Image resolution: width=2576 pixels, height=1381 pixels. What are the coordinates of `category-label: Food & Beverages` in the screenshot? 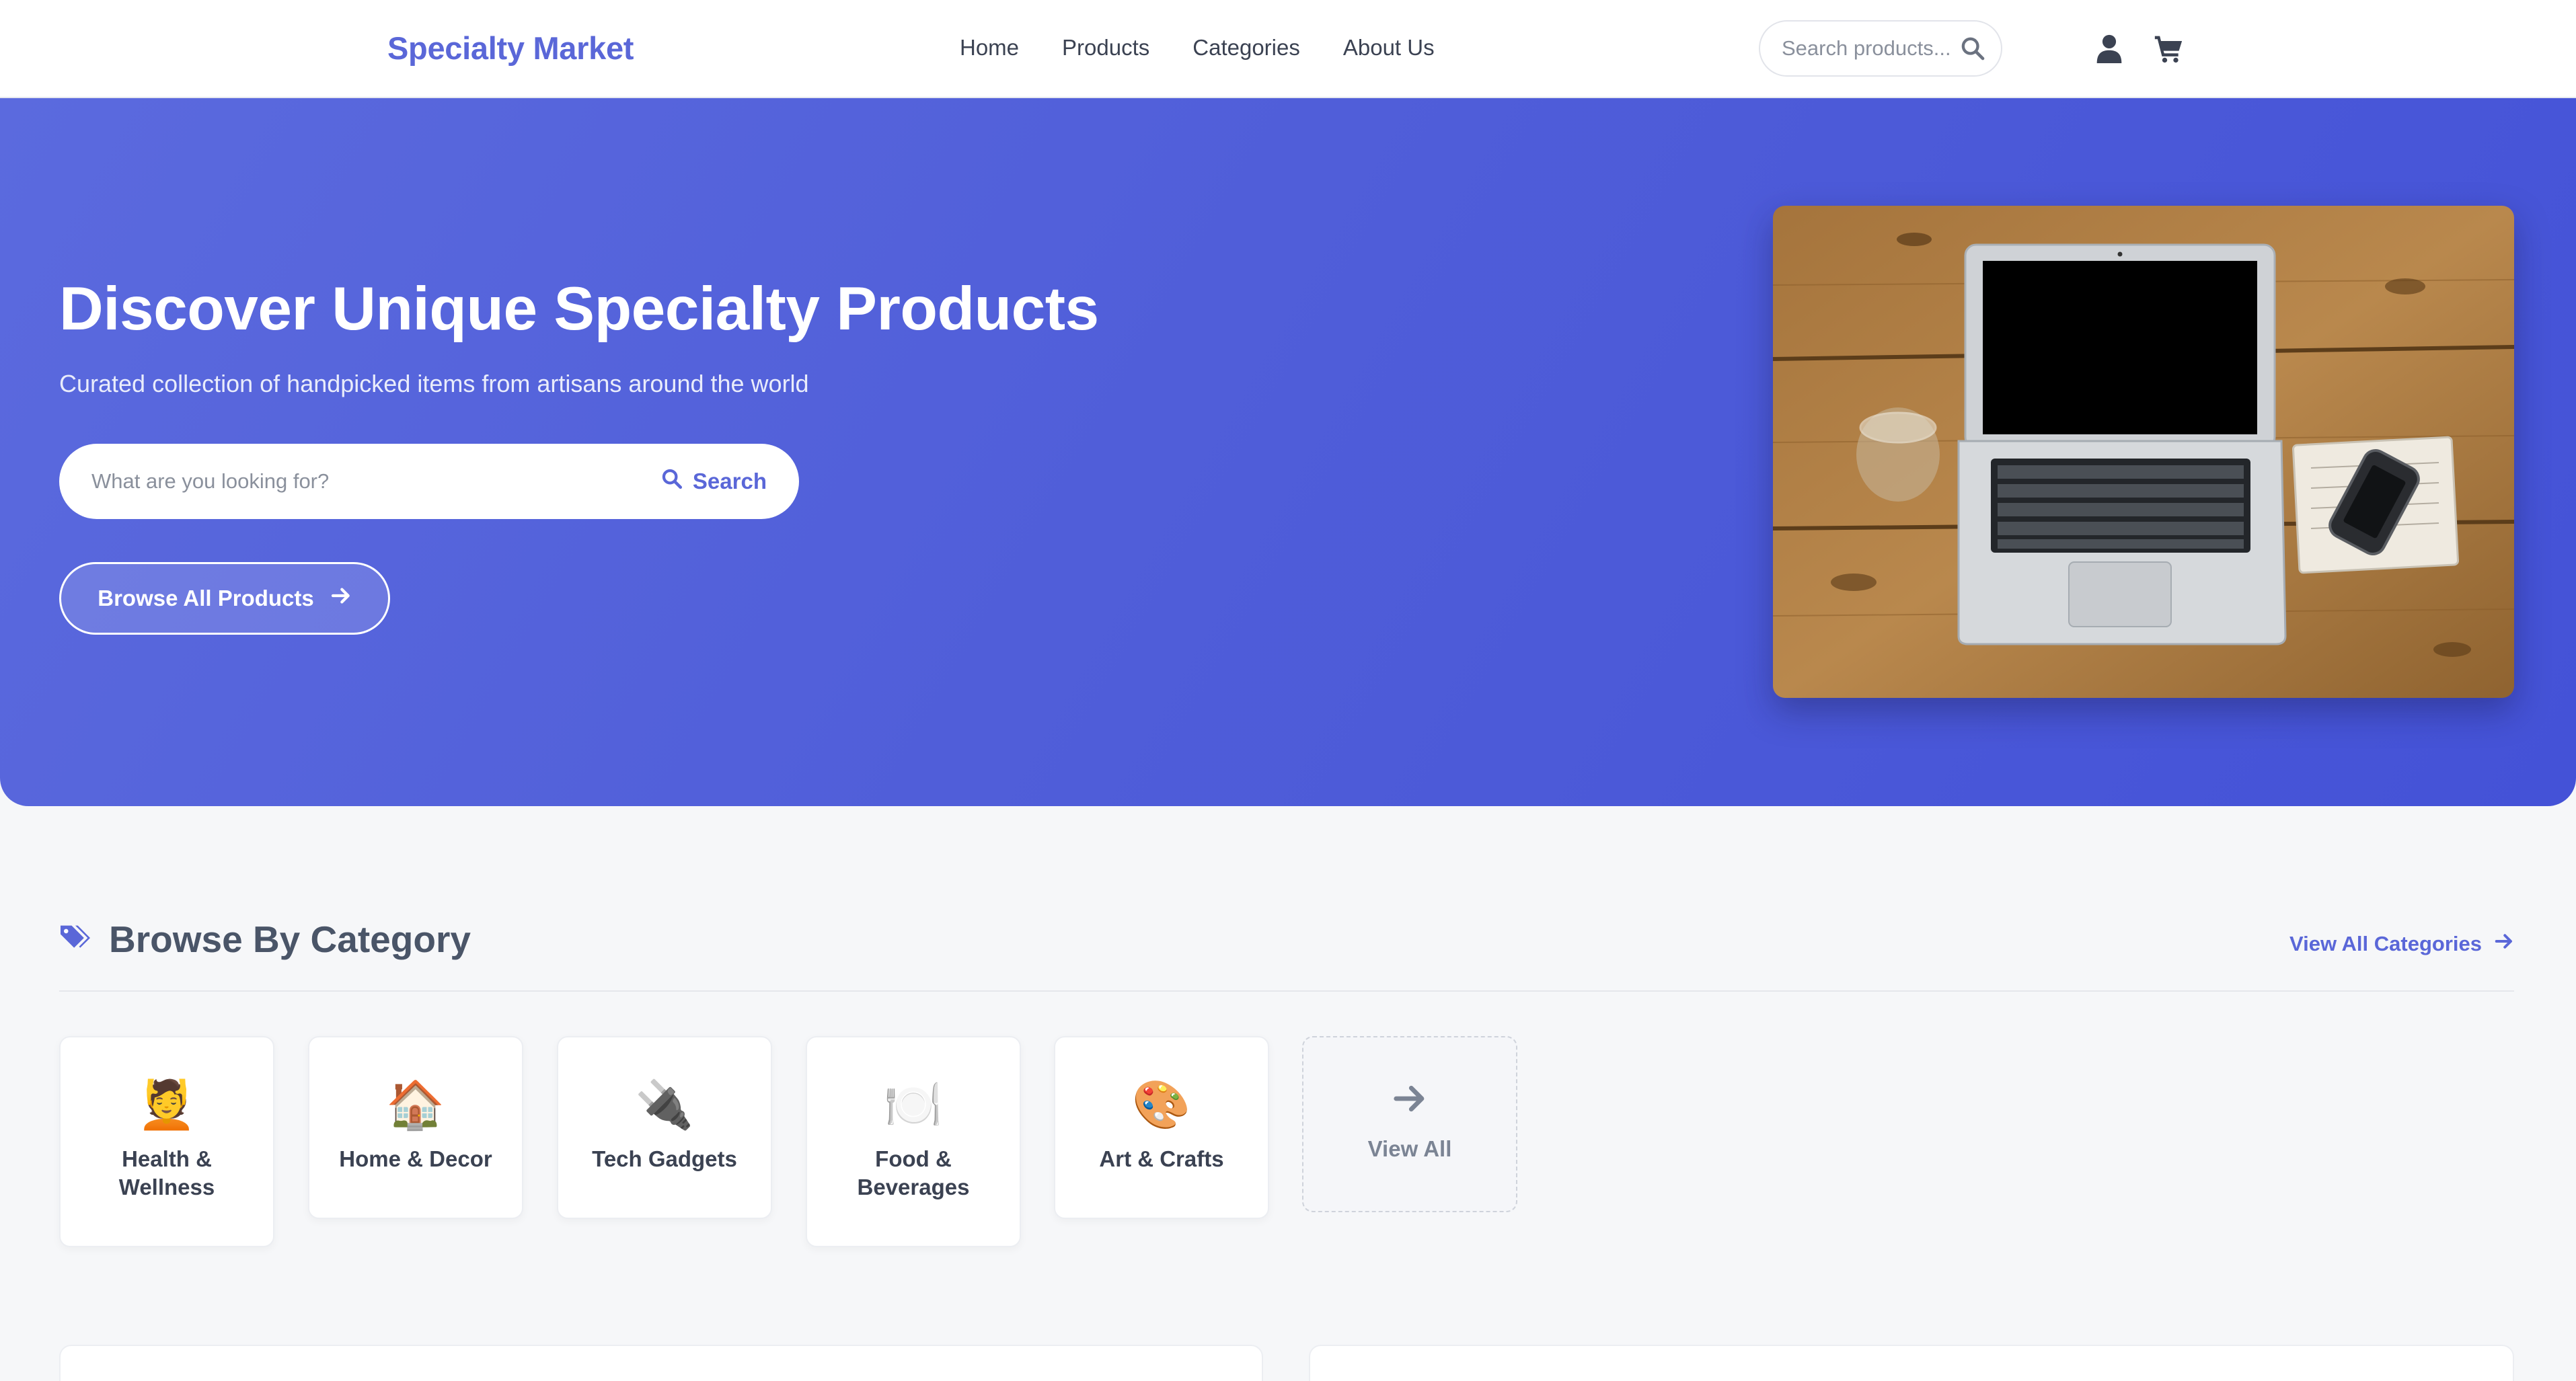 It's located at (913, 1172).